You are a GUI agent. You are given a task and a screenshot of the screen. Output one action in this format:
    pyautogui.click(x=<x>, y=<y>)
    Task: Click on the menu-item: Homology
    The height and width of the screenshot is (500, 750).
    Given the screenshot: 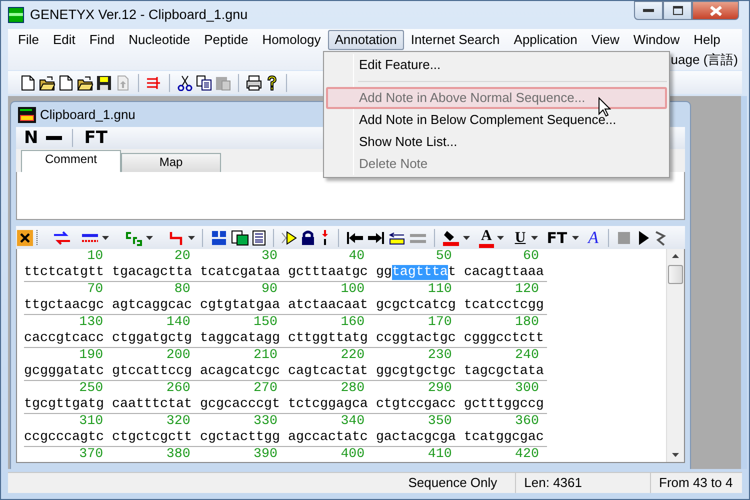 What is the action you would take?
    pyautogui.click(x=291, y=40)
    